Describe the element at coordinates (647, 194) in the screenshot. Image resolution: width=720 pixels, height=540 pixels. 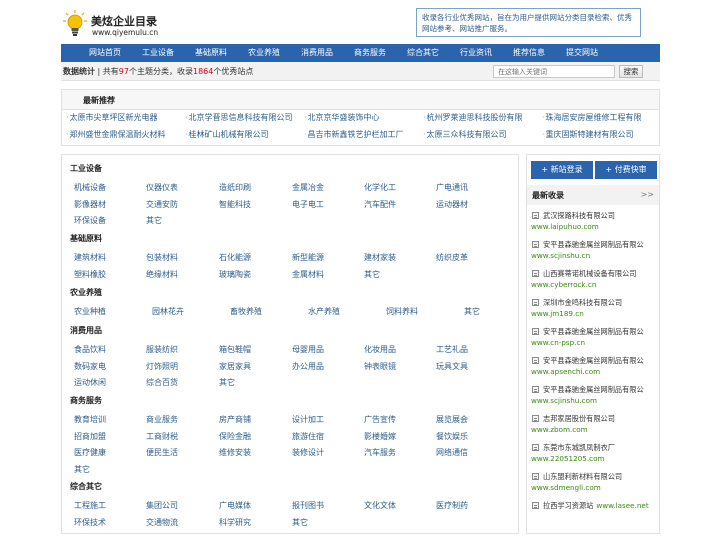
I see `recent-more-link: >>` at that location.